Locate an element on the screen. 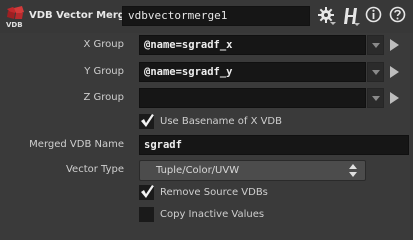  remove-source-label: Remove Source VDBs is located at coordinates (214, 192).